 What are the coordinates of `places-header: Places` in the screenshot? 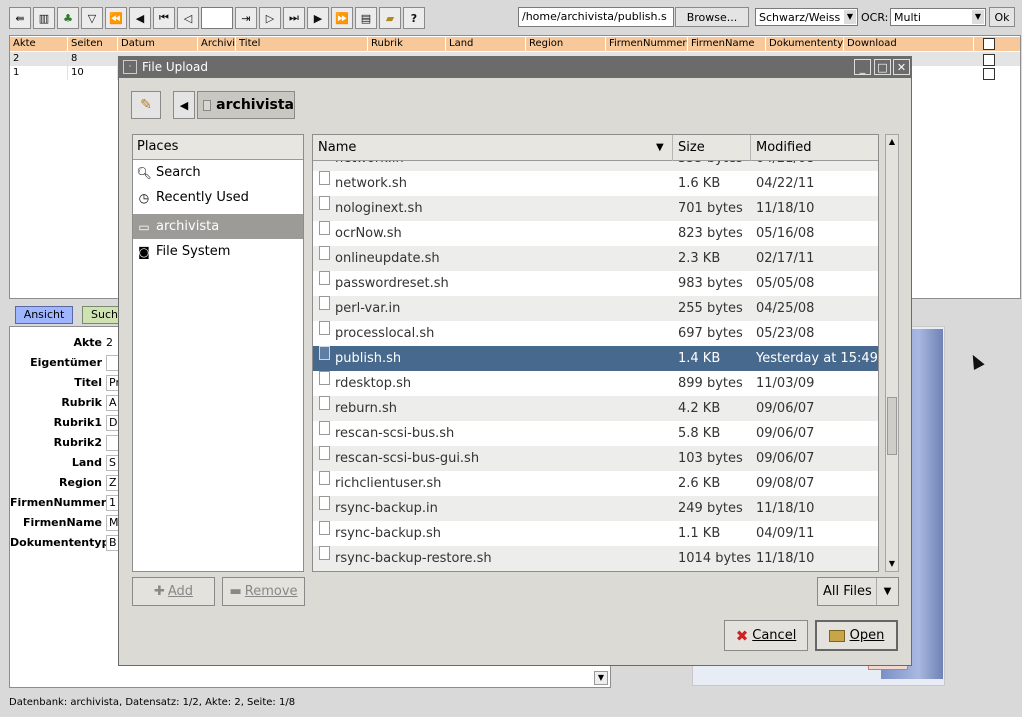 It's located at (218, 147).